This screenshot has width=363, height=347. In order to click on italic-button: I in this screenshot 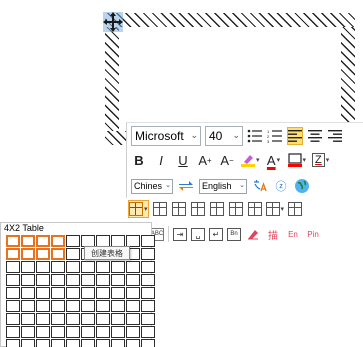, I will do `click(161, 160)`.